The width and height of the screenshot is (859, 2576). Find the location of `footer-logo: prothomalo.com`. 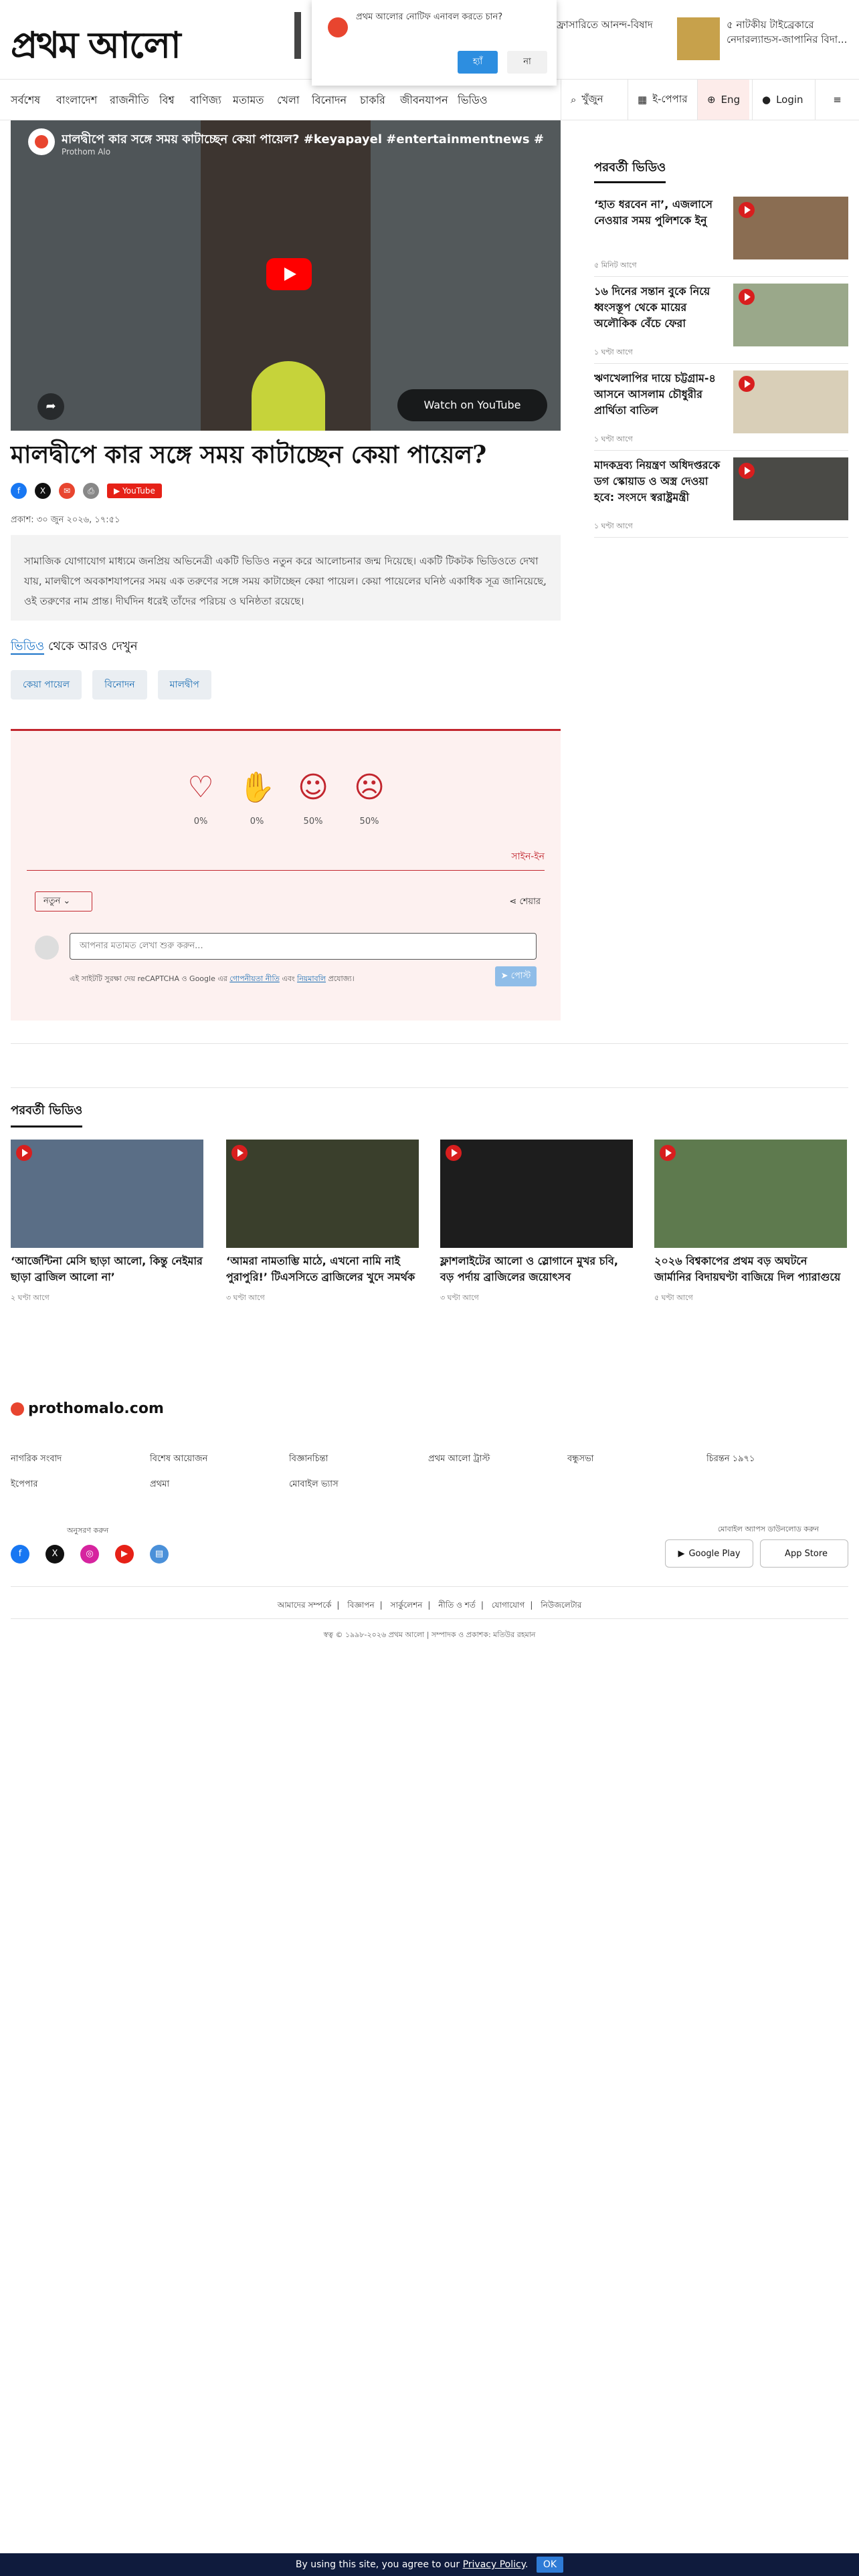

footer-logo: prothomalo.com is located at coordinates (87, 1409).